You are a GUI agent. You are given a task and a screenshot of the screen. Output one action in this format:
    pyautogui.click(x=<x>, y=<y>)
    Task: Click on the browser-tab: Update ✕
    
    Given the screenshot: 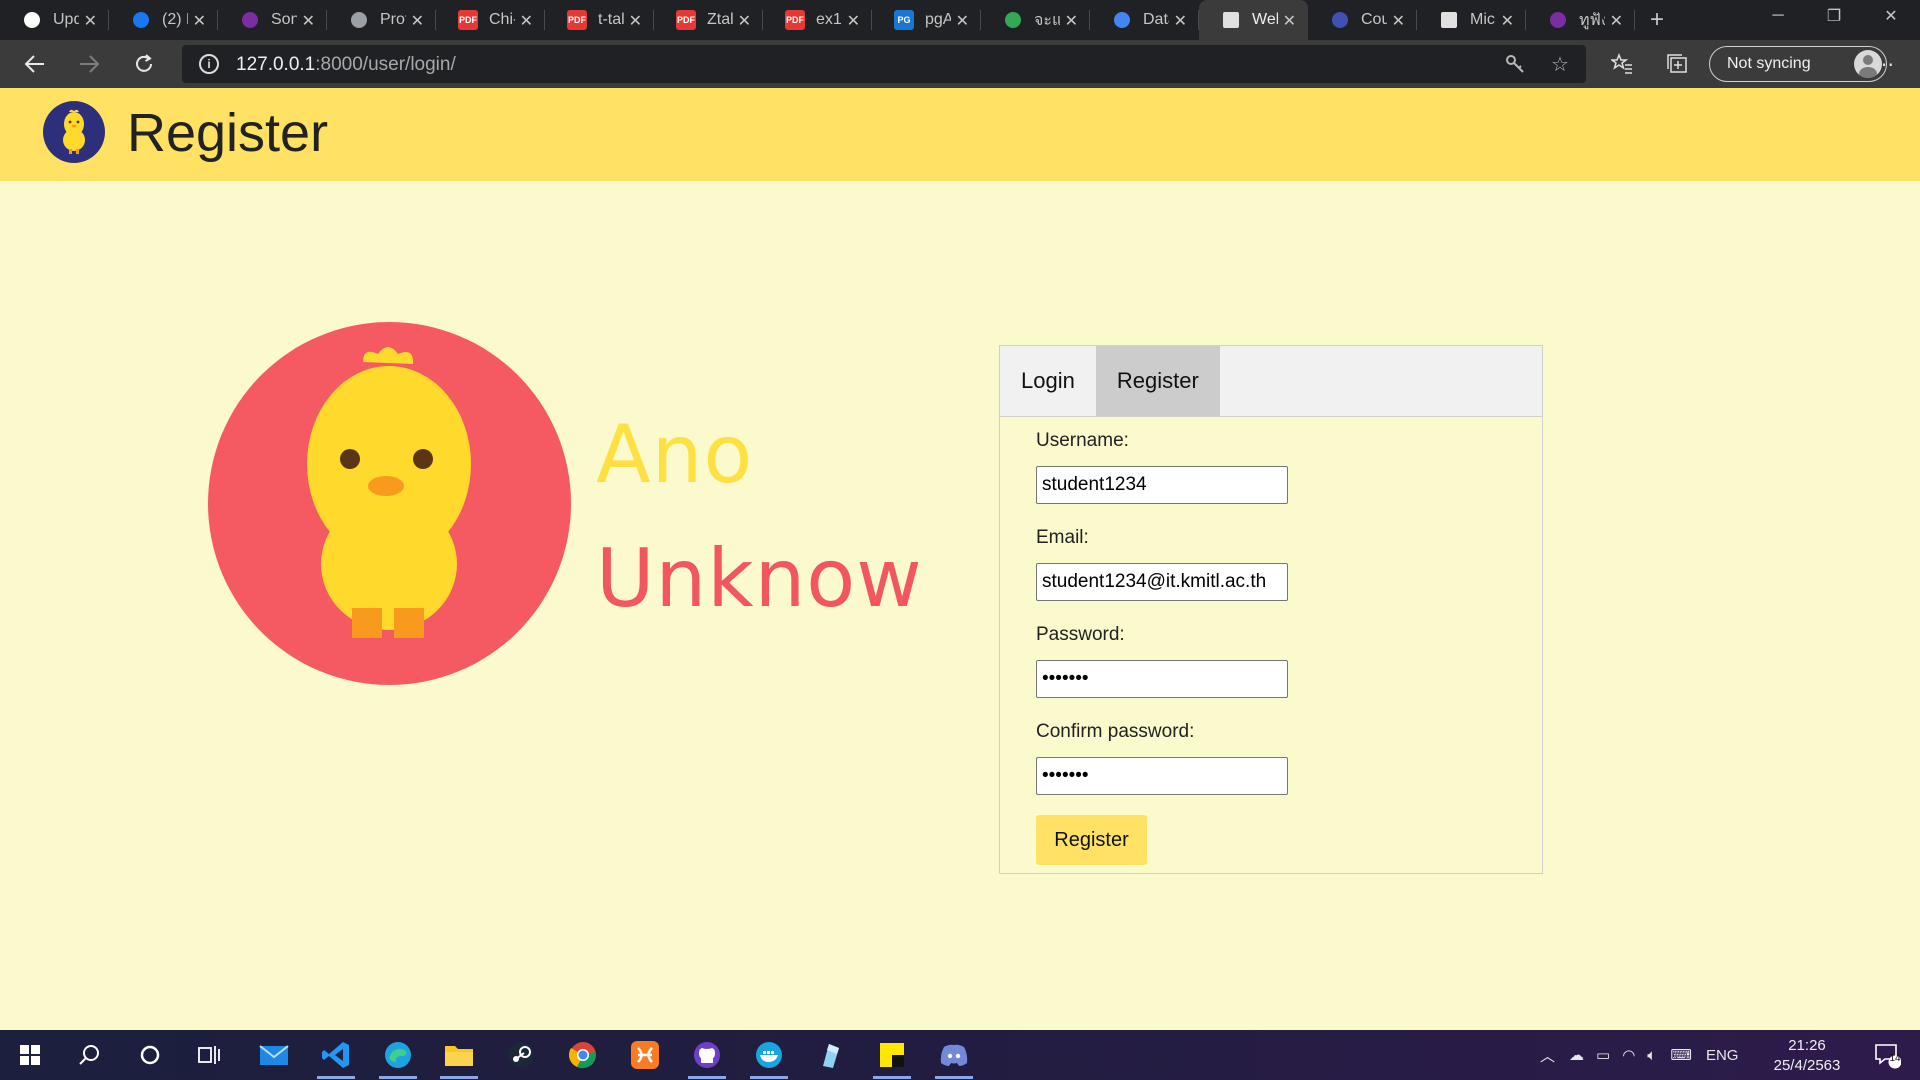 What is the action you would take?
    pyautogui.click(x=54, y=20)
    